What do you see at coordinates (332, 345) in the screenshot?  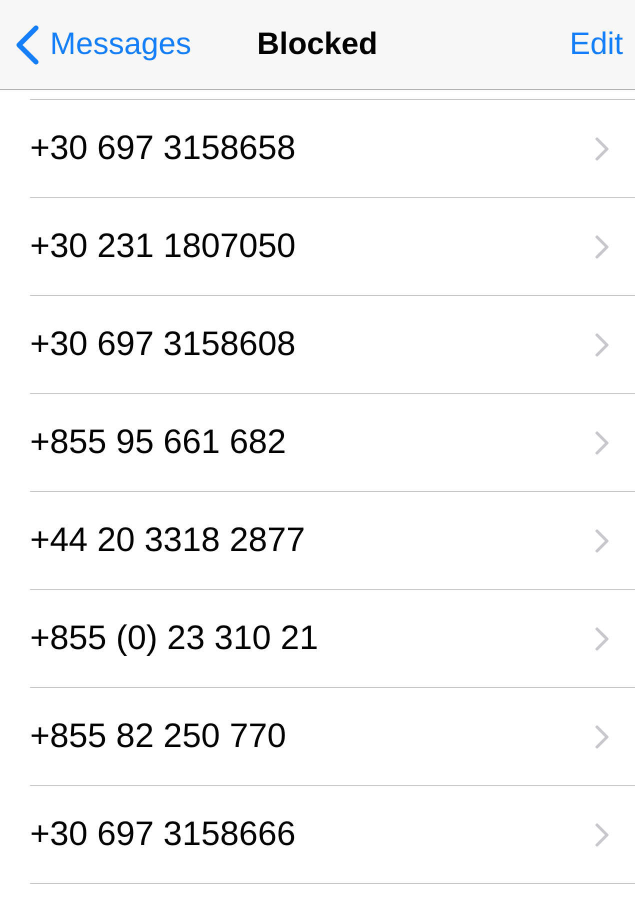 I see `blocked-number-row: +30 697 3158608` at bounding box center [332, 345].